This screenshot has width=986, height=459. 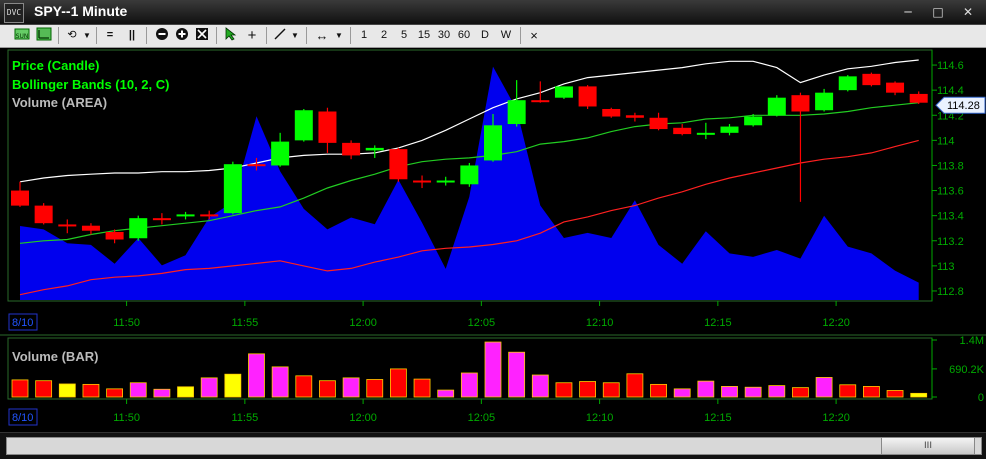 What do you see at coordinates (534, 35) in the screenshot?
I see `x-icon: ×` at bounding box center [534, 35].